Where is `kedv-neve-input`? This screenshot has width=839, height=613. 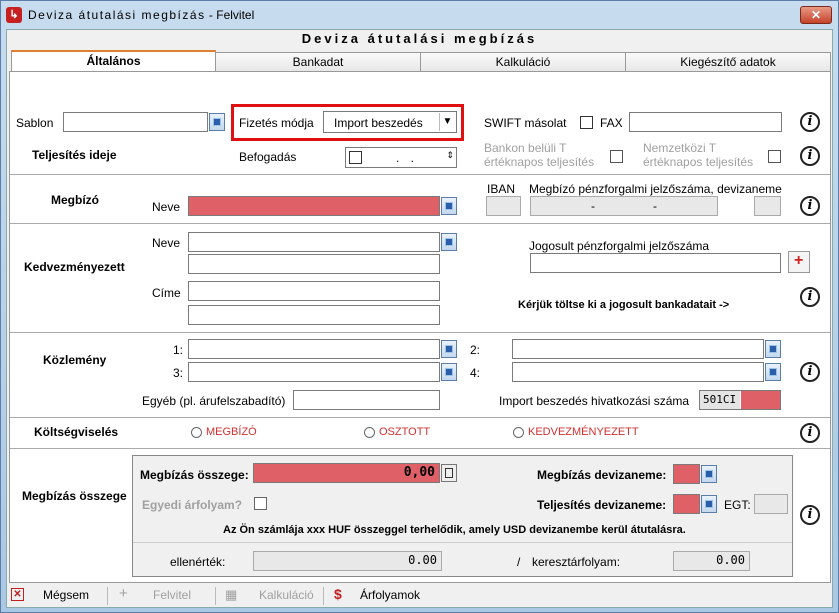 kedv-neve-input is located at coordinates (314, 242).